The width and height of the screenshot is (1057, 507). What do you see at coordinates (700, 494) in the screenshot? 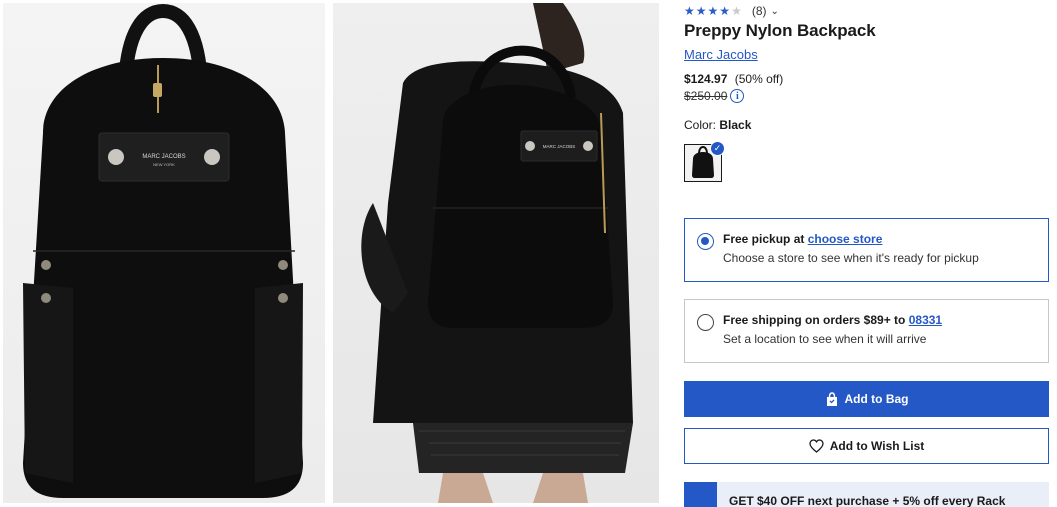
I see `promo-accent-bar` at bounding box center [700, 494].